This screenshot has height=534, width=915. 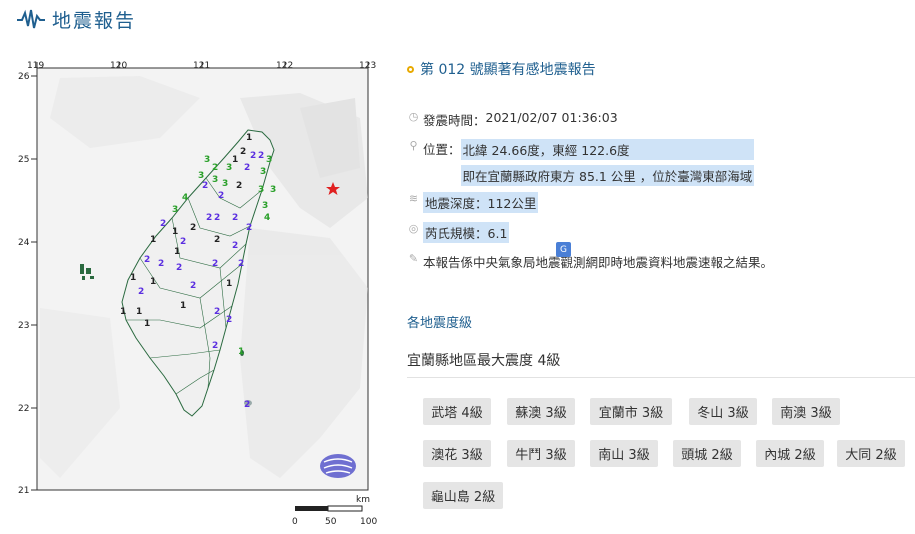 I want to click on station-tile: 南山 3級, so click(x=624, y=453).